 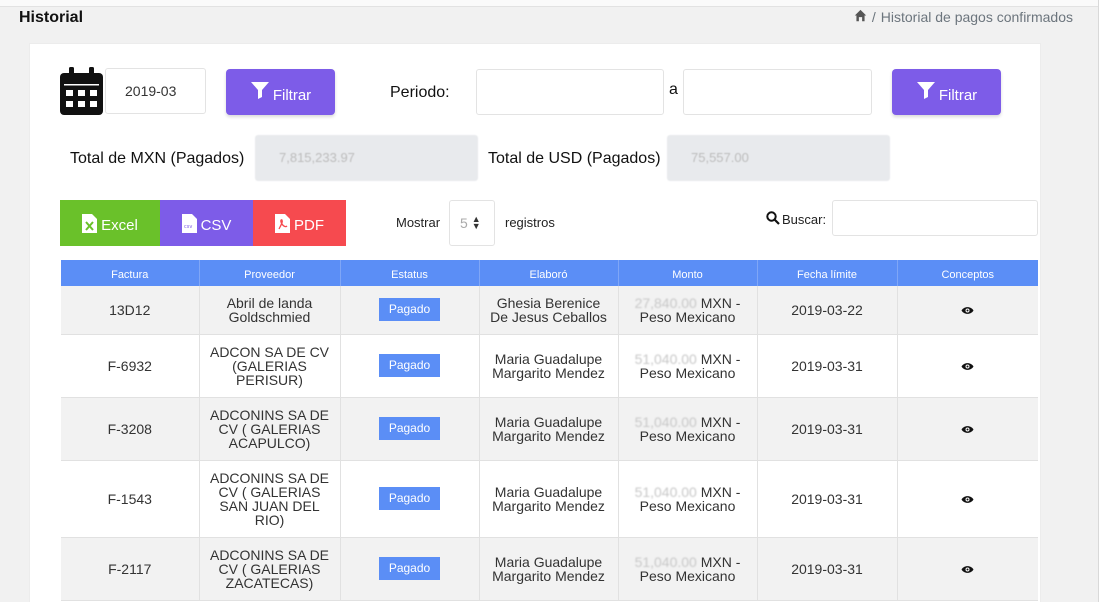 I want to click on total-usd-label: Total de USD (Pagados), so click(x=574, y=158).